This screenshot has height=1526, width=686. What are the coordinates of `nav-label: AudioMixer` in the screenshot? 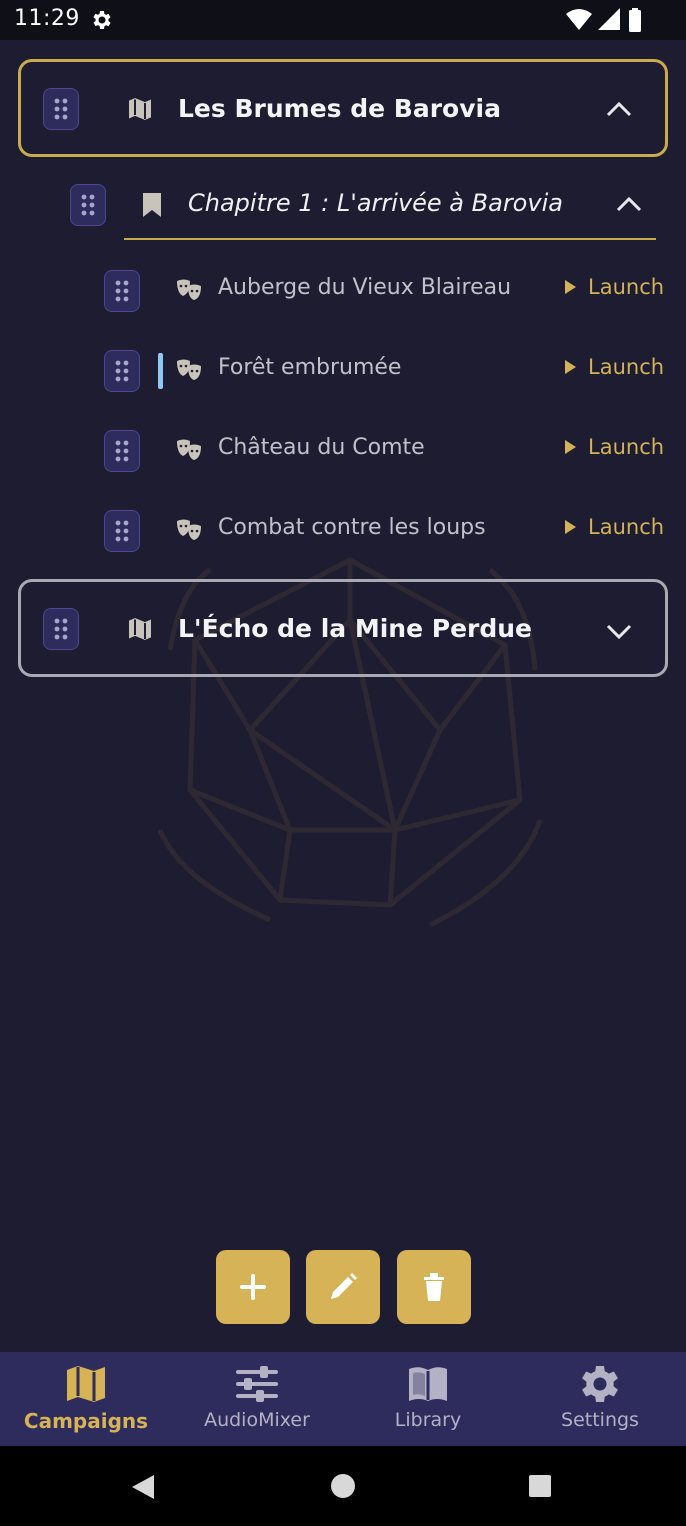 It's located at (257, 1420).